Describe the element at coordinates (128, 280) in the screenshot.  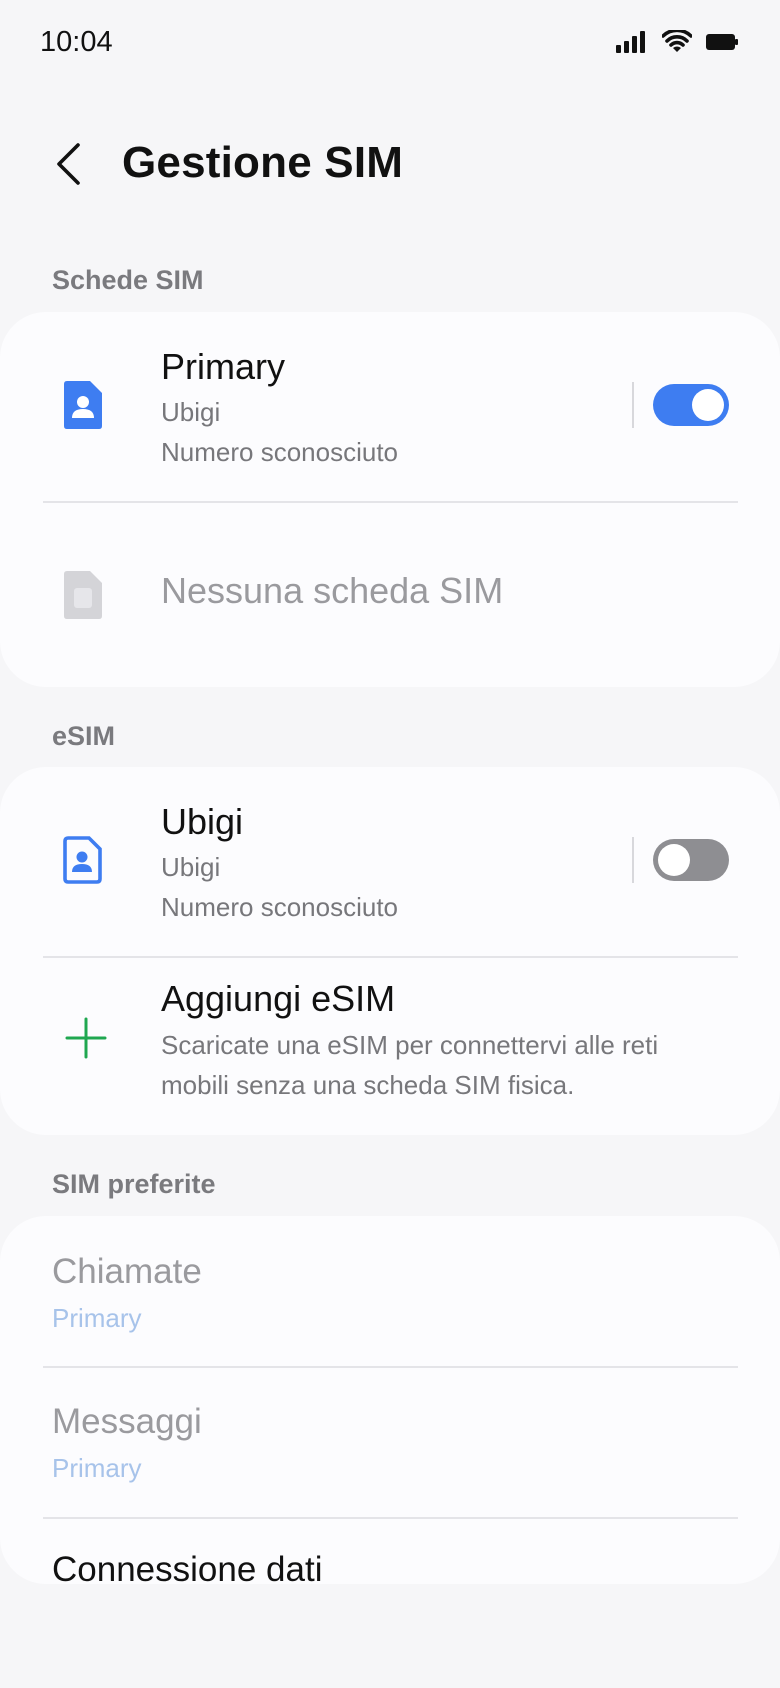
I see `section-label-sim-cards: Schede SIM` at that location.